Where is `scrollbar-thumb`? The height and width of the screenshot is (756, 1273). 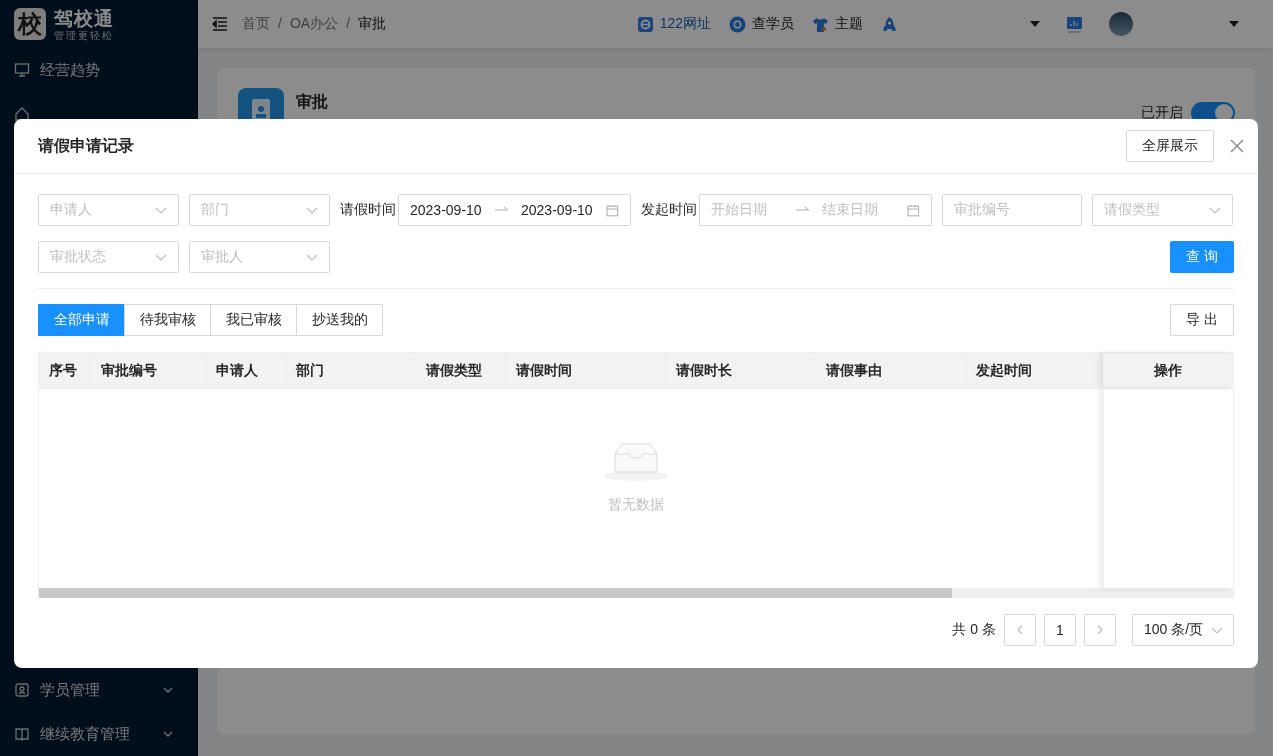 scrollbar-thumb is located at coordinates (496, 593).